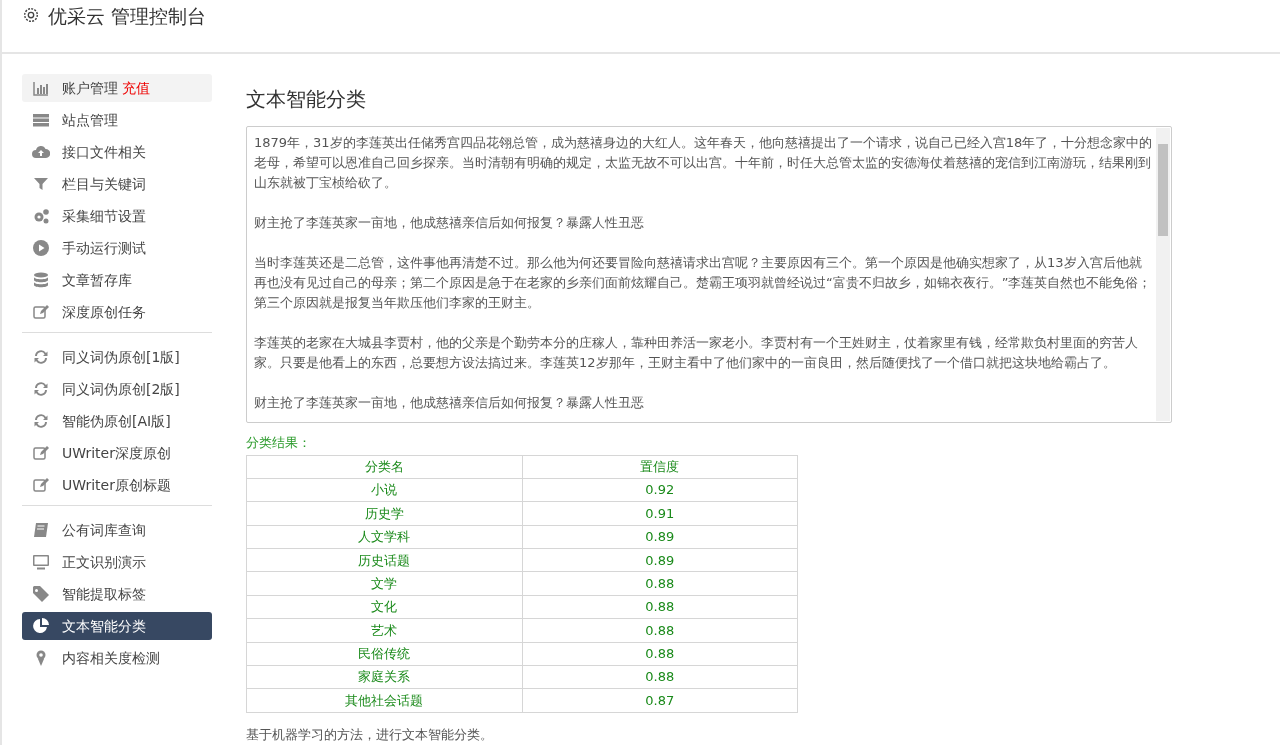  What do you see at coordinates (104, 152) in the screenshot?
I see `sidebar-item-label: 接口文件相关` at bounding box center [104, 152].